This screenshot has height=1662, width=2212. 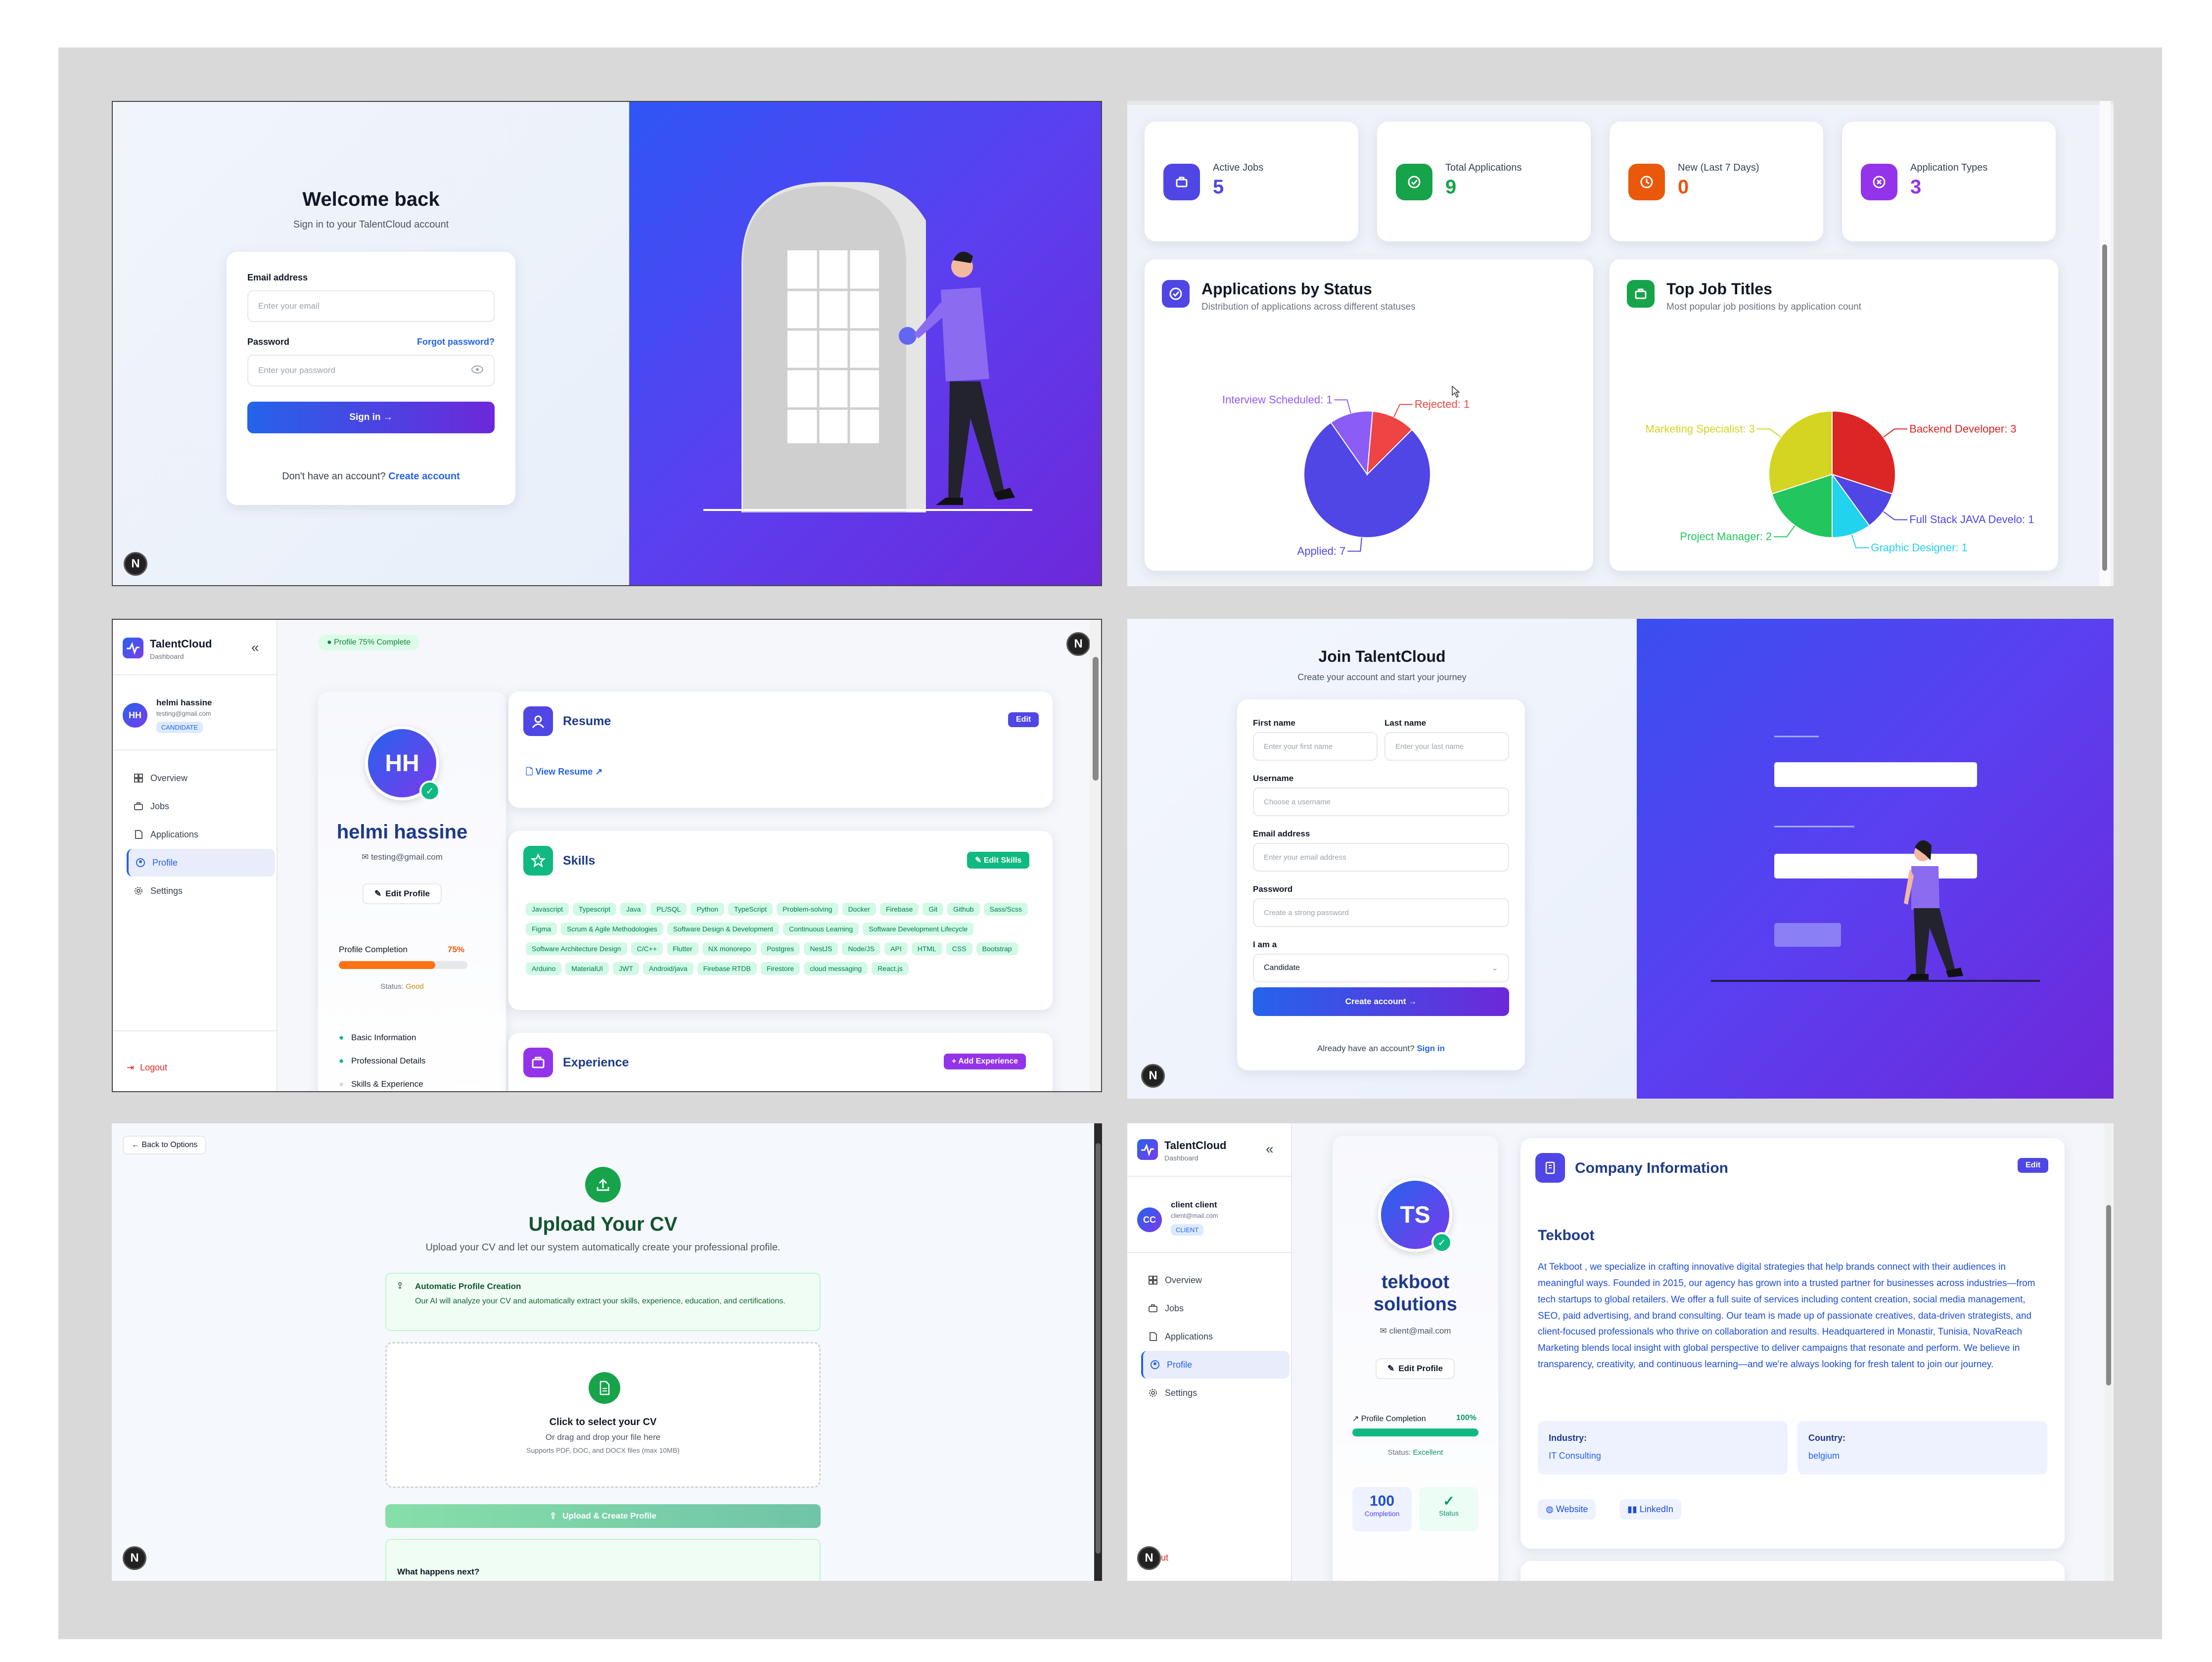 I want to click on company-info-title: Company Information, so click(x=1652, y=1168).